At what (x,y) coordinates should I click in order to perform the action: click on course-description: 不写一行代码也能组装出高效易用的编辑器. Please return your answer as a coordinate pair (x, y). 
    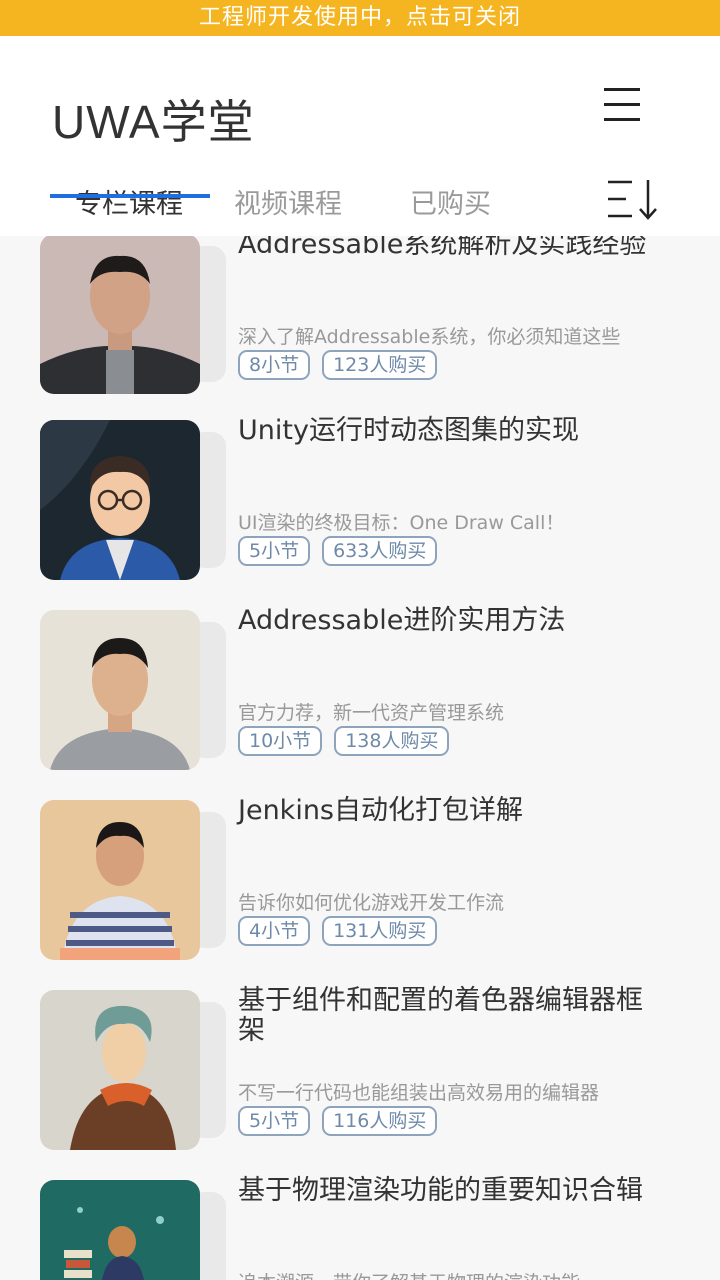
    Looking at the image, I should click on (419, 1093).